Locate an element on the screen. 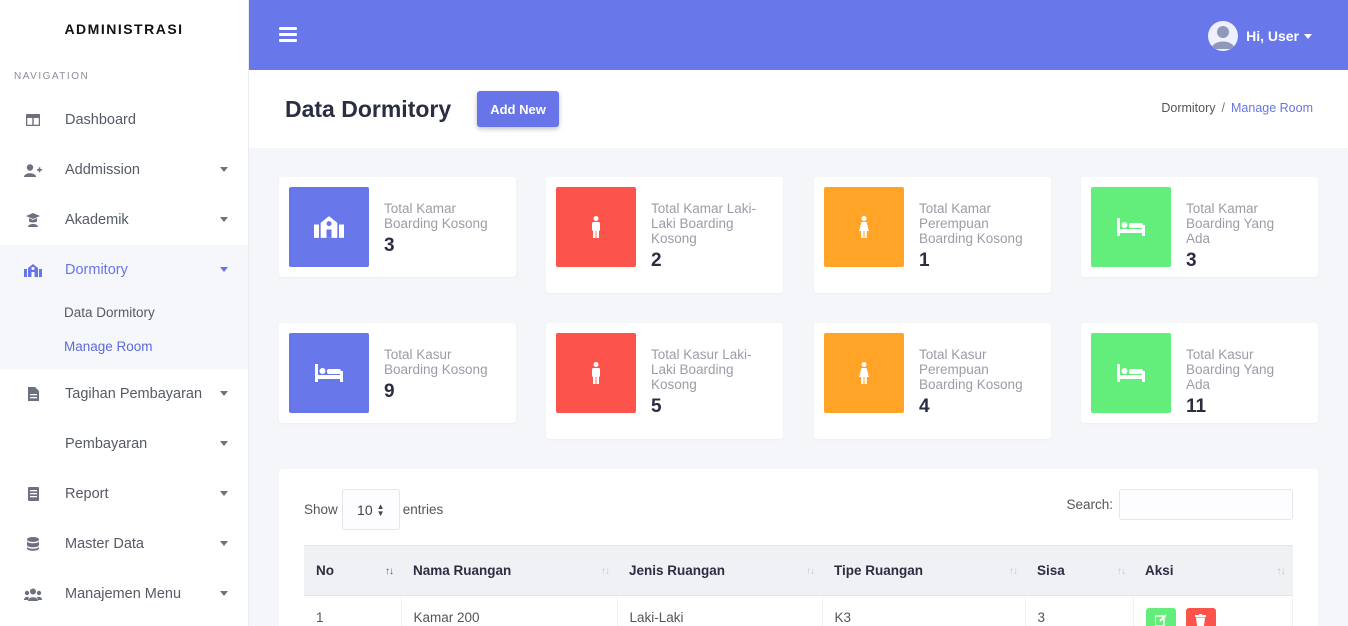 The height and width of the screenshot is (626, 1348). stat-value: 4 is located at coordinates (924, 406).